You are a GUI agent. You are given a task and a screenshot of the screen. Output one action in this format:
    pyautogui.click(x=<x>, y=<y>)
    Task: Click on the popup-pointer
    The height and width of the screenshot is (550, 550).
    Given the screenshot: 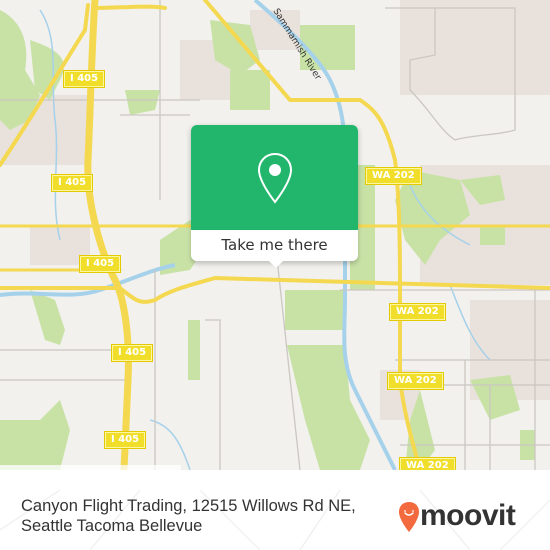 What is the action you would take?
    pyautogui.click(x=276, y=264)
    